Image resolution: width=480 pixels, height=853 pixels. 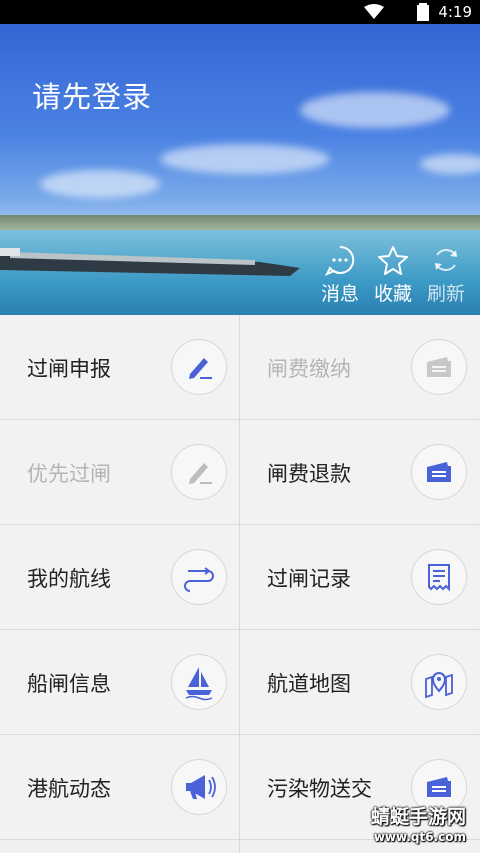 I want to click on menu-label: 我的航线, so click(x=69, y=579).